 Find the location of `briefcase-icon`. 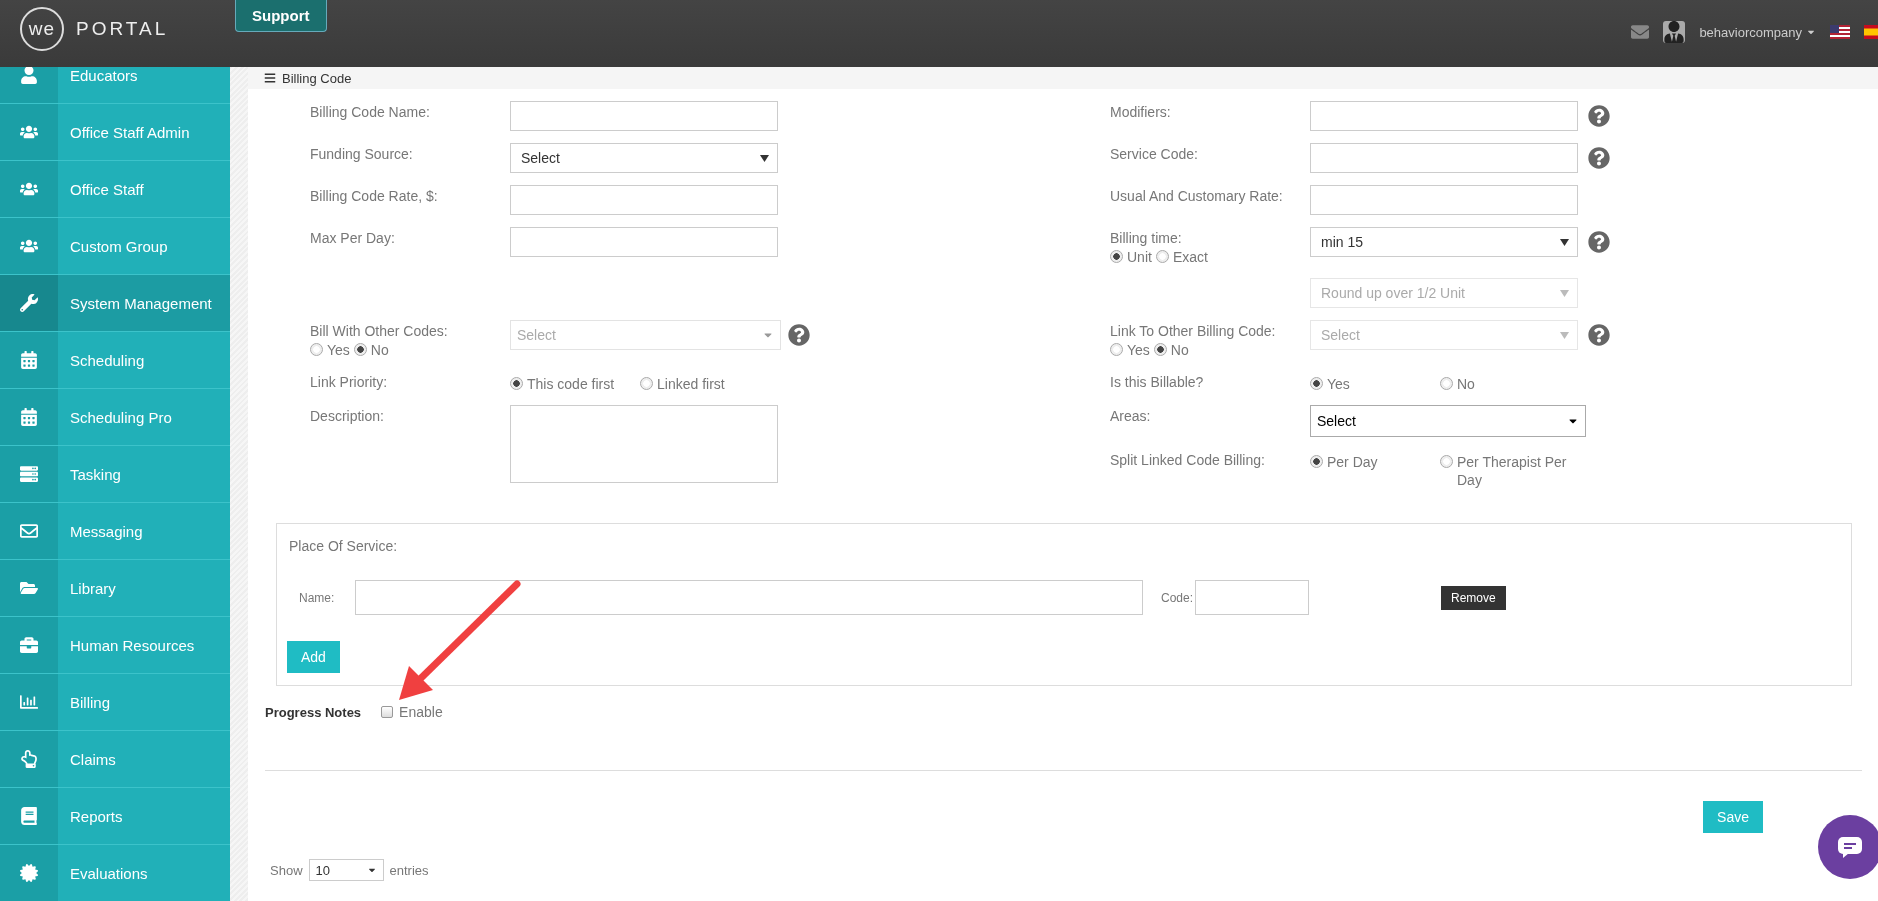

briefcase-icon is located at coordinates (29, 645).